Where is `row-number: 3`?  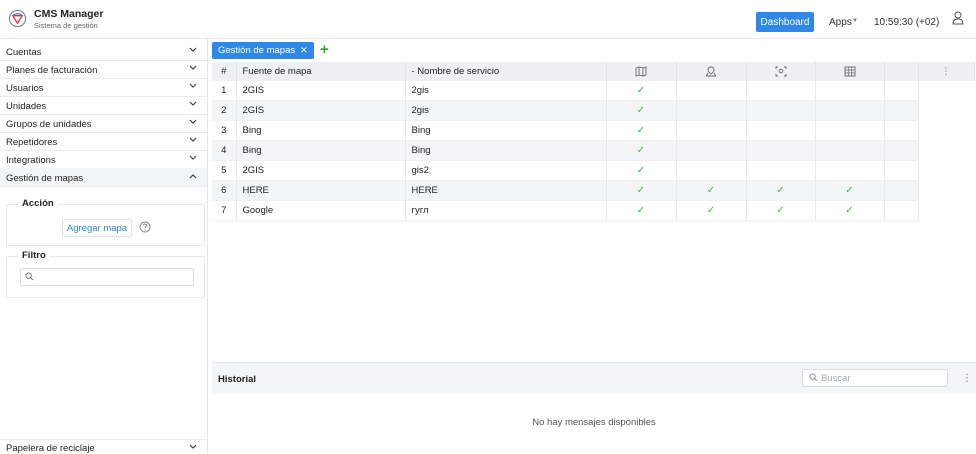
row-number: 3 is located at coordinates (224, 130).